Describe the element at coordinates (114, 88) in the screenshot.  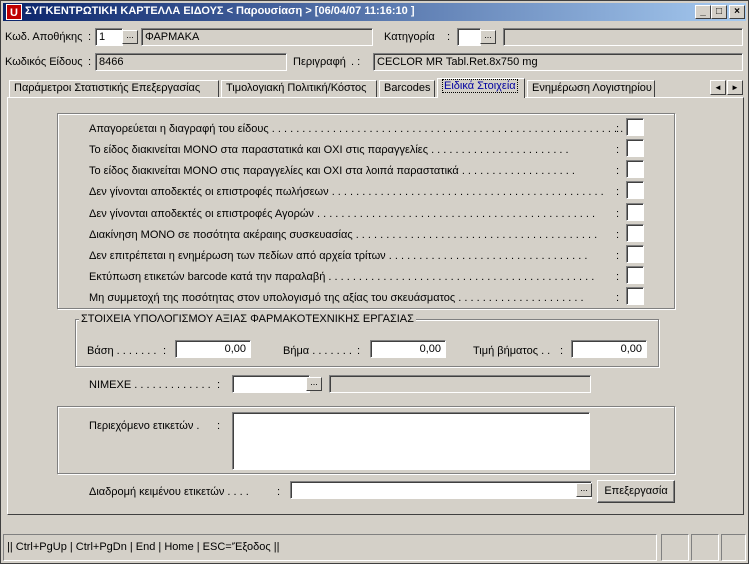
I see `tab-statistics: Παράμετροι Στατιστικής Επεξεργασίας` at that location.